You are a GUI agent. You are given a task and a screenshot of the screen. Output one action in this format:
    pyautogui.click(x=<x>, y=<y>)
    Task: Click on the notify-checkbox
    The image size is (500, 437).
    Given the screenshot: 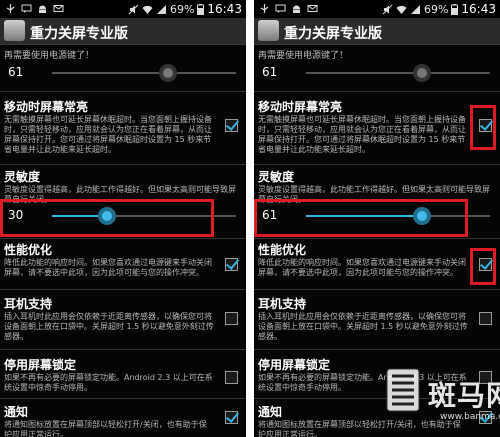 What is the action you would take?
    pyautogui.click(x=231, y=417)
    